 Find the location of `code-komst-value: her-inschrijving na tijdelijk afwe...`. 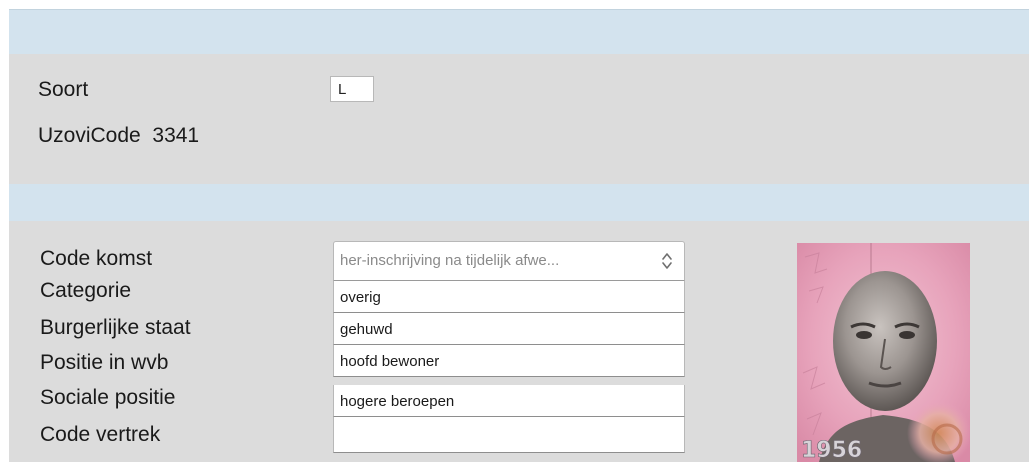

code-komst-value: her-inschrijving na tijdelijk afwe... is located at coordinates (450, 260).